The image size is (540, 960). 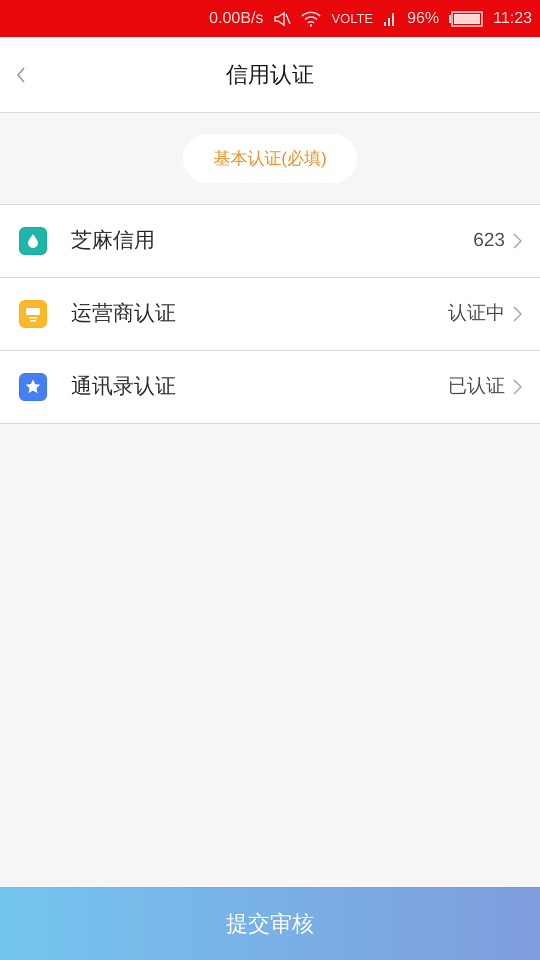 What do you see at coordinates (124, 387) in the screenshot?
I see `item-label: 通讯录认证` at bounding box center [124, 387].